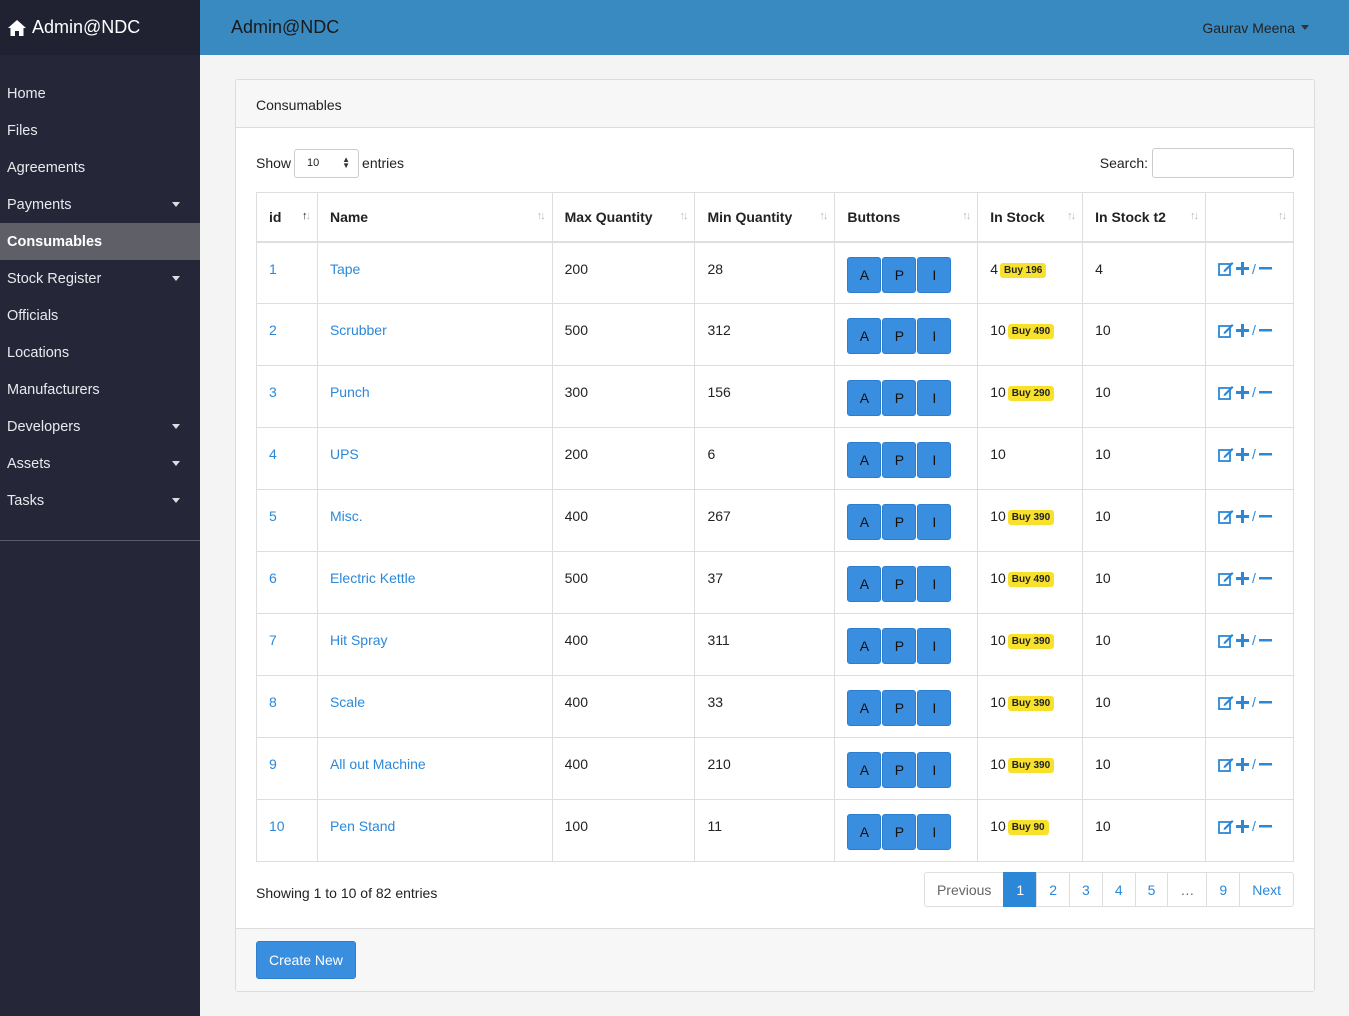 The width and height of the screenshot is (1349, 1016). Describe the element at coordinates (373, 578) in the screenshot. I see `row-name-link: Electric Kettle` at that location.